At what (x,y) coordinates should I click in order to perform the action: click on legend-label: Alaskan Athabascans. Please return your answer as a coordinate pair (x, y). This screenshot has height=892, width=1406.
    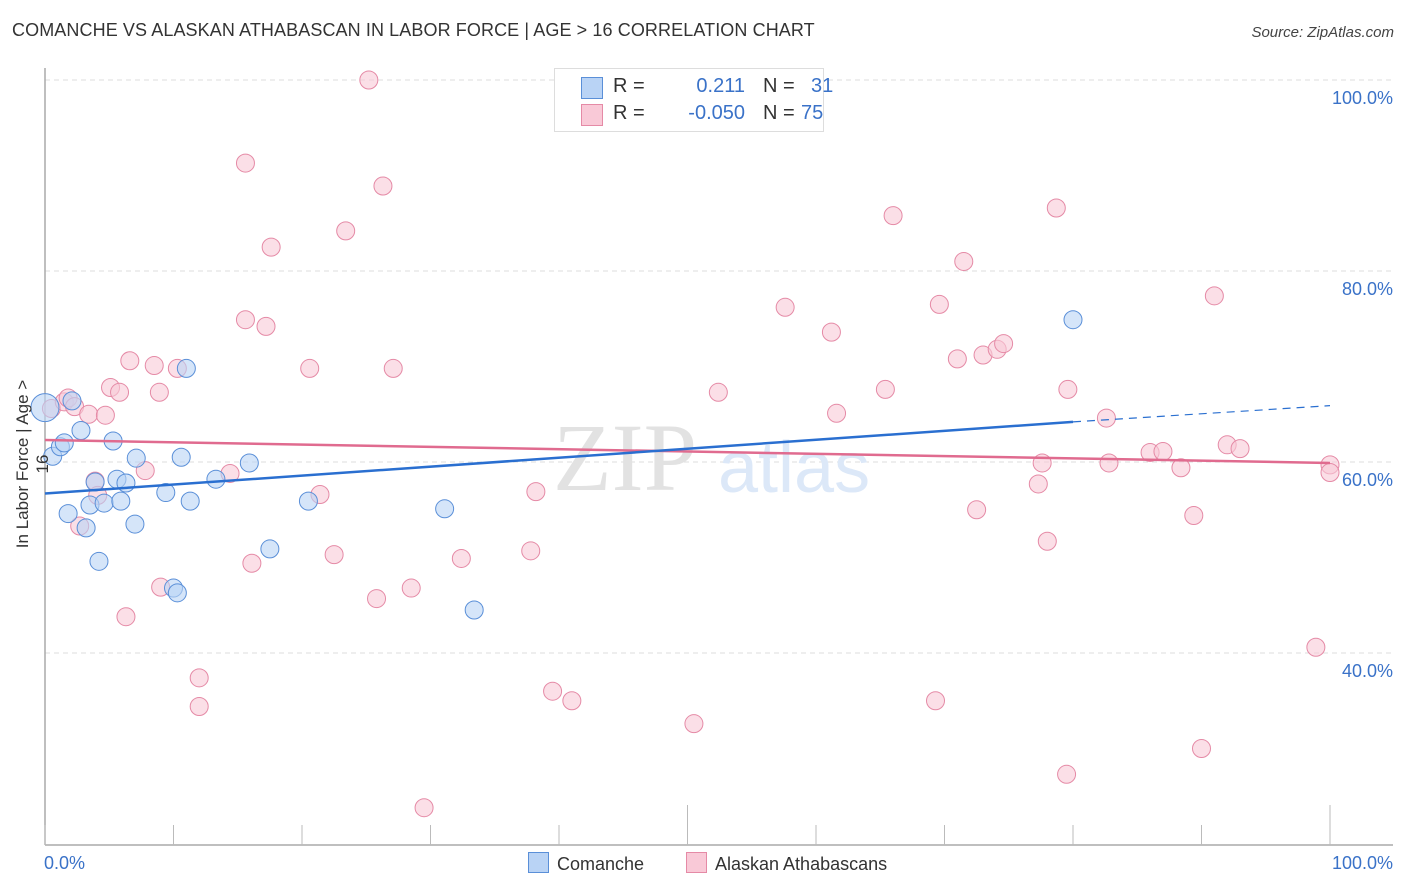
    Looking at the image, I should click on (801, 864).